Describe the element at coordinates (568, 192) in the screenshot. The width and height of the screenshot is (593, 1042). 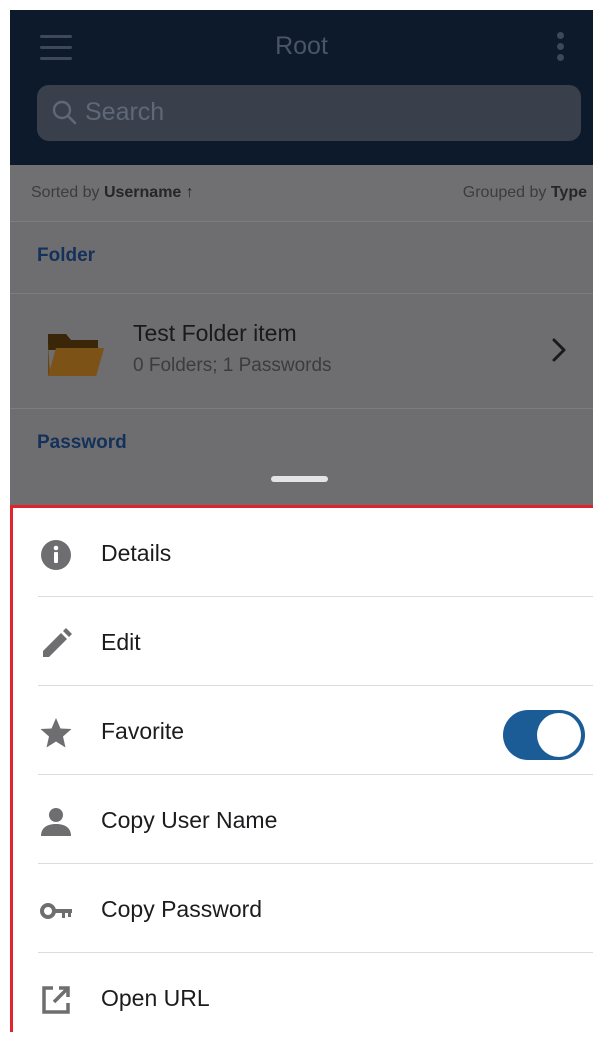
I see `group-field: Type` at that location.